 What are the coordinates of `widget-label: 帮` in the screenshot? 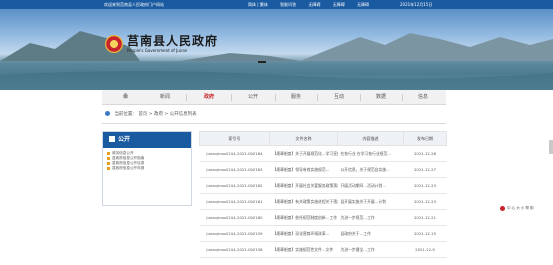 It's located at (527, 208).